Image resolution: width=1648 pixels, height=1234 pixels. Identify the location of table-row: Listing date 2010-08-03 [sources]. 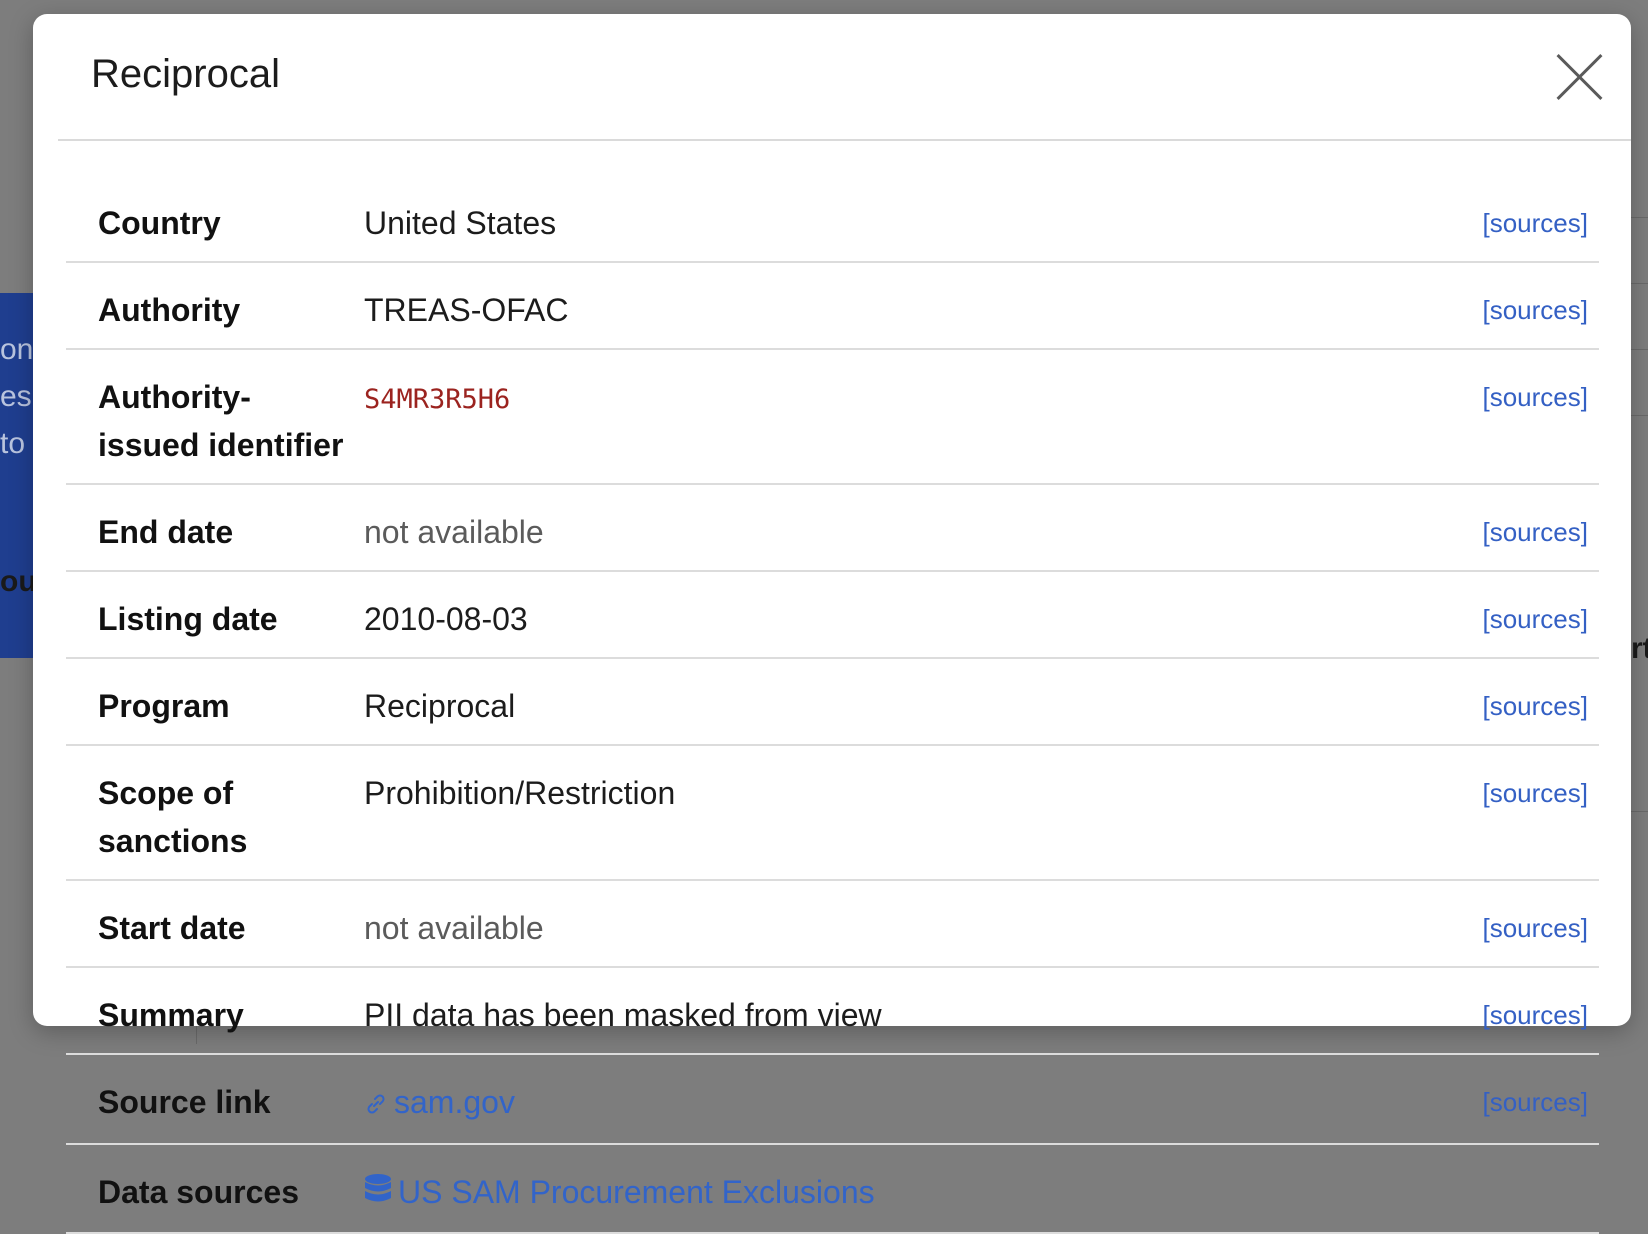
(832, 615).